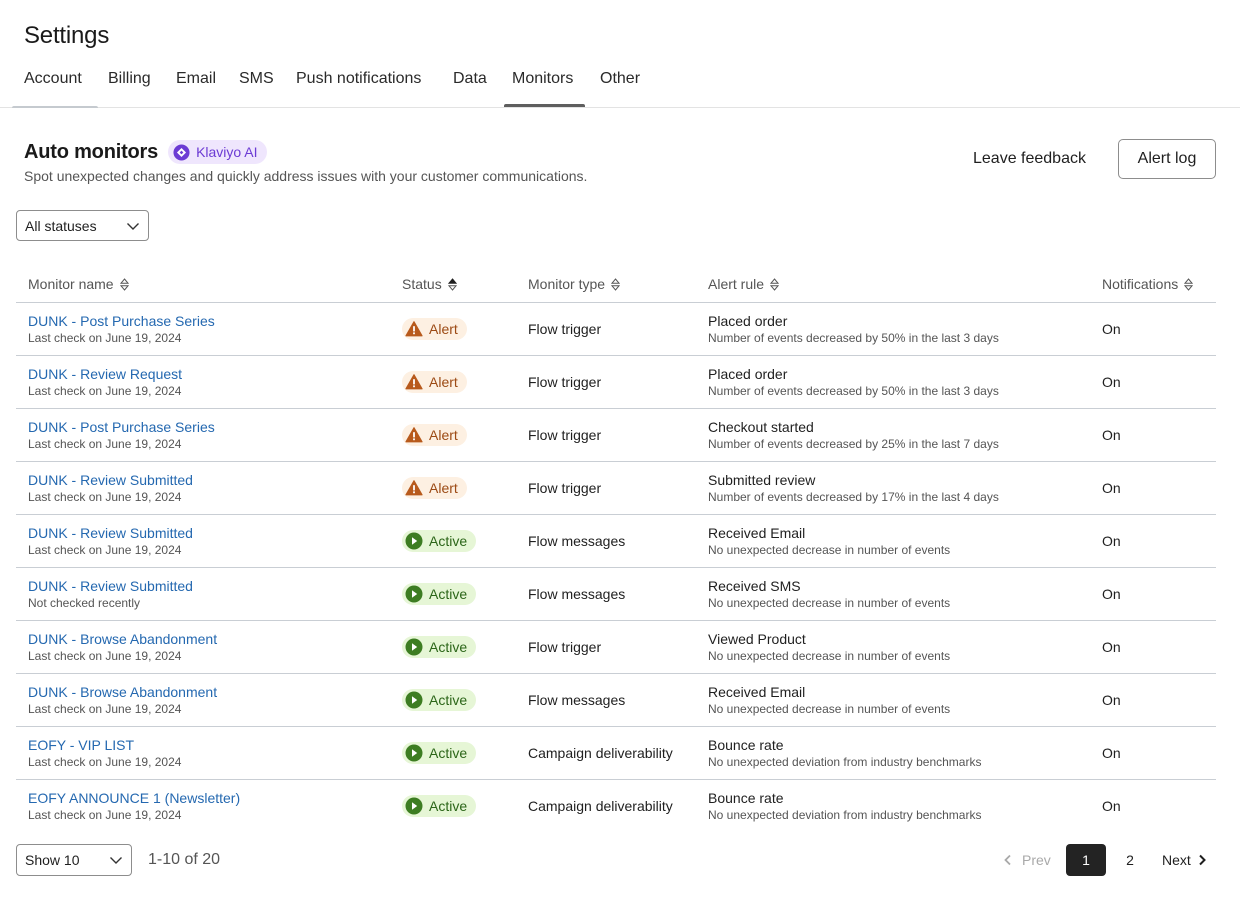 The width and height of the screenshot is (1240, 912). What do you see at coordinates (744, 284) in the screenshot?
I see `column-header-alert-rule: Alert rule` at bounding box center [744, 284].